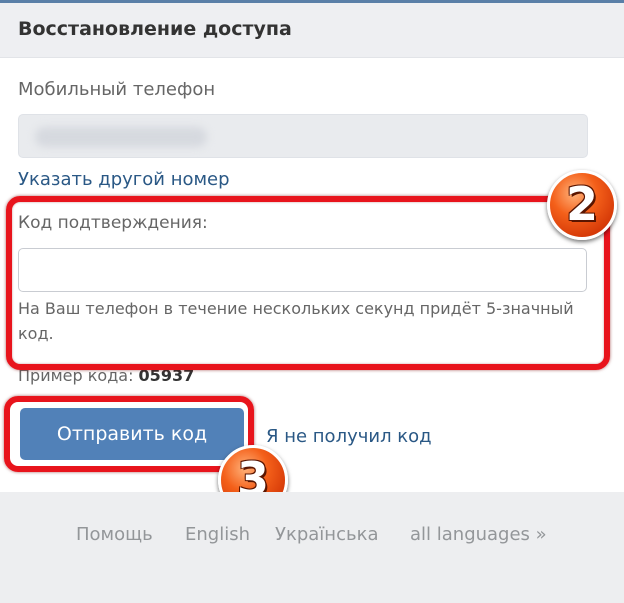 The image size is (624, 603). I want to click on footer-link-english: English, so click(217, 534).